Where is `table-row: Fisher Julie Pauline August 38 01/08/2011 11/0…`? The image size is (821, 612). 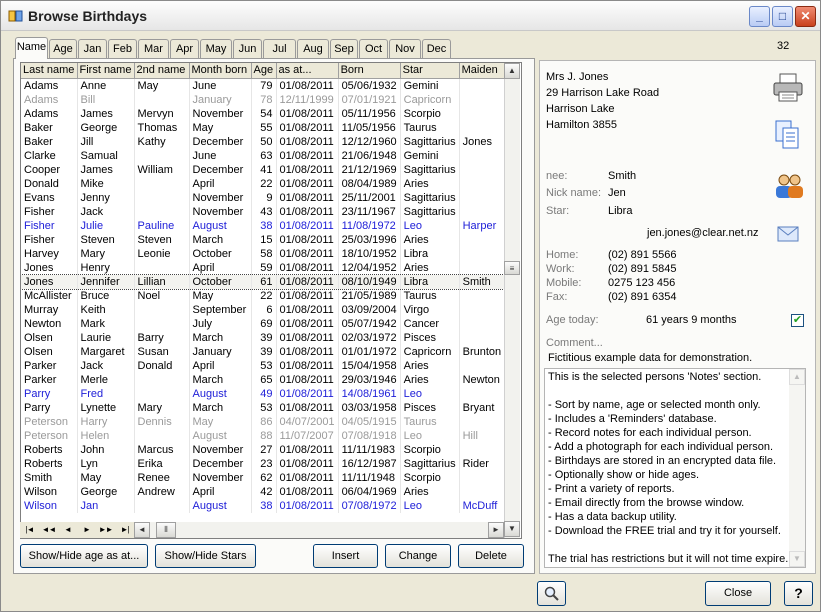 table-row: Fisher Julie Pauline August 38 01/08/2011 11/0… is located at coordinates (264, 225).